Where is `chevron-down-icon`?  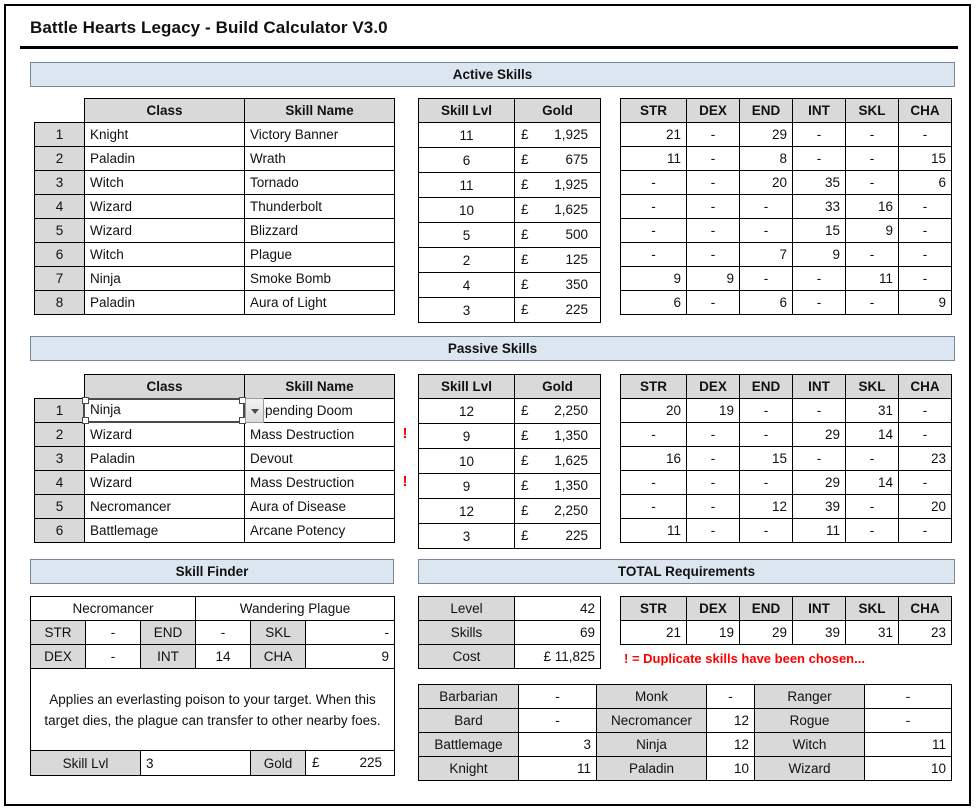 chevron-down-icon is located at coordinates (254, 410).